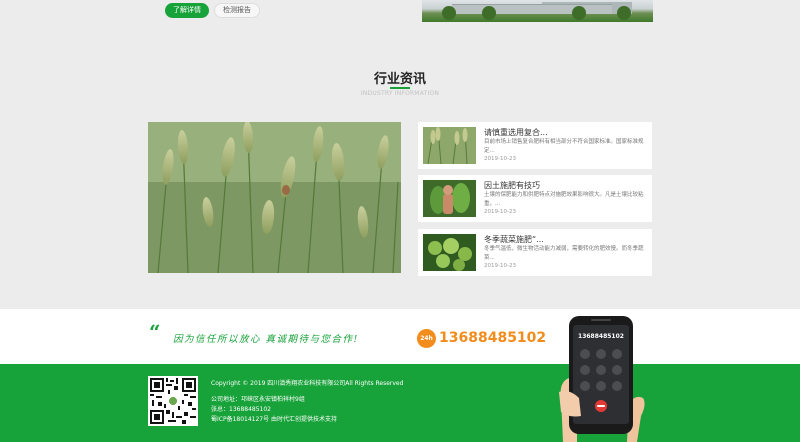 This screenshot has height=442, width=800. I want to click on phone-24h-icon: 24h, so click(426, 338).